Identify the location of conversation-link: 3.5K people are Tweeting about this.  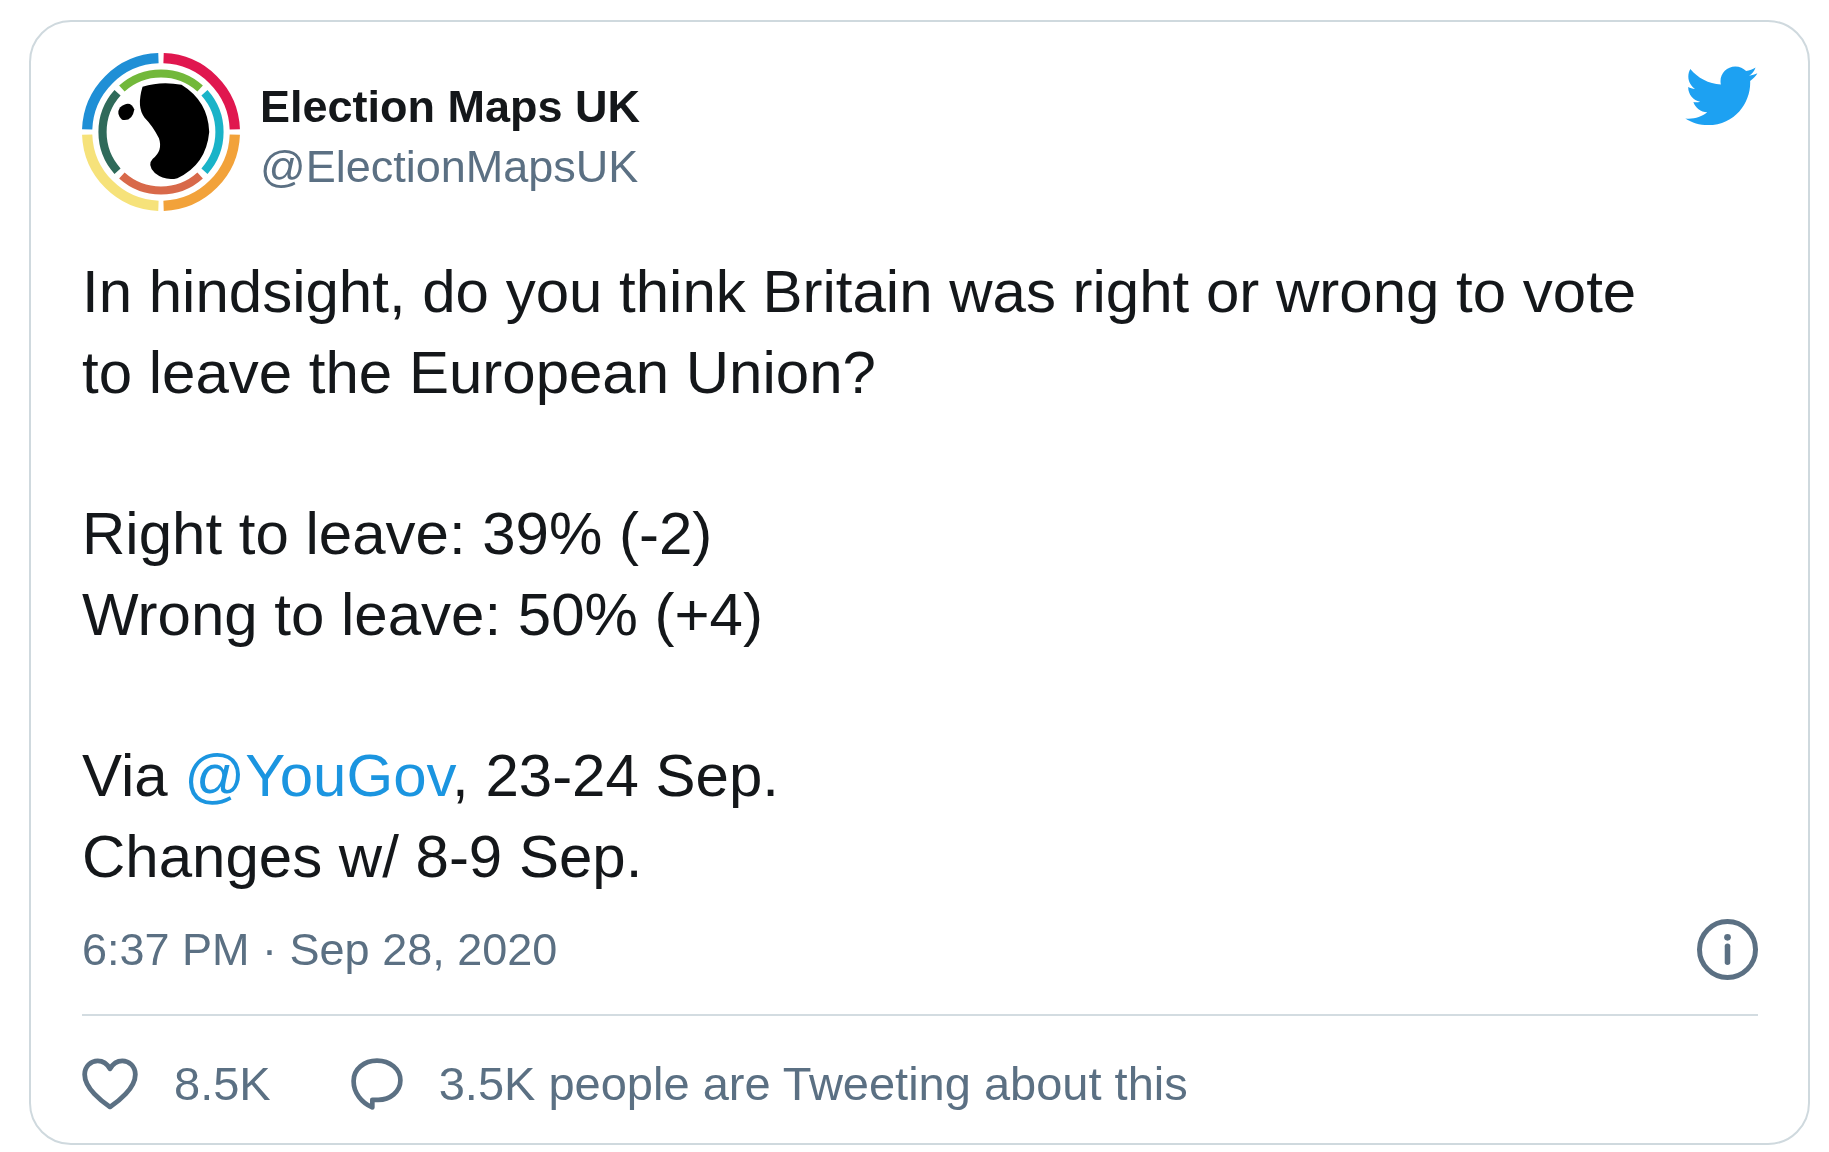
(769, 1084).